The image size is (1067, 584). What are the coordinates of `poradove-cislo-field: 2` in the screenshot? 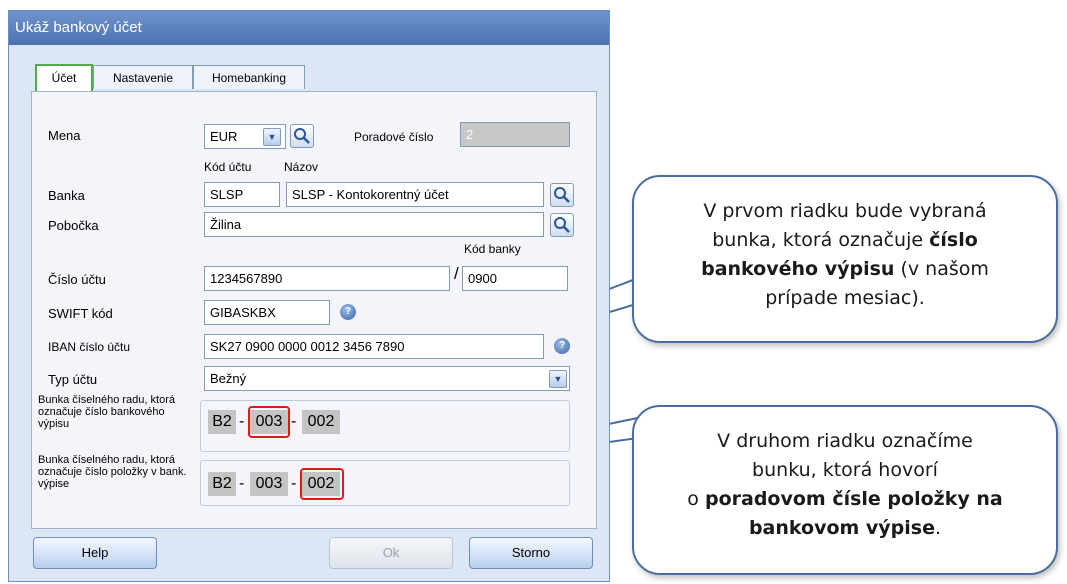 It's located at (515, 134).